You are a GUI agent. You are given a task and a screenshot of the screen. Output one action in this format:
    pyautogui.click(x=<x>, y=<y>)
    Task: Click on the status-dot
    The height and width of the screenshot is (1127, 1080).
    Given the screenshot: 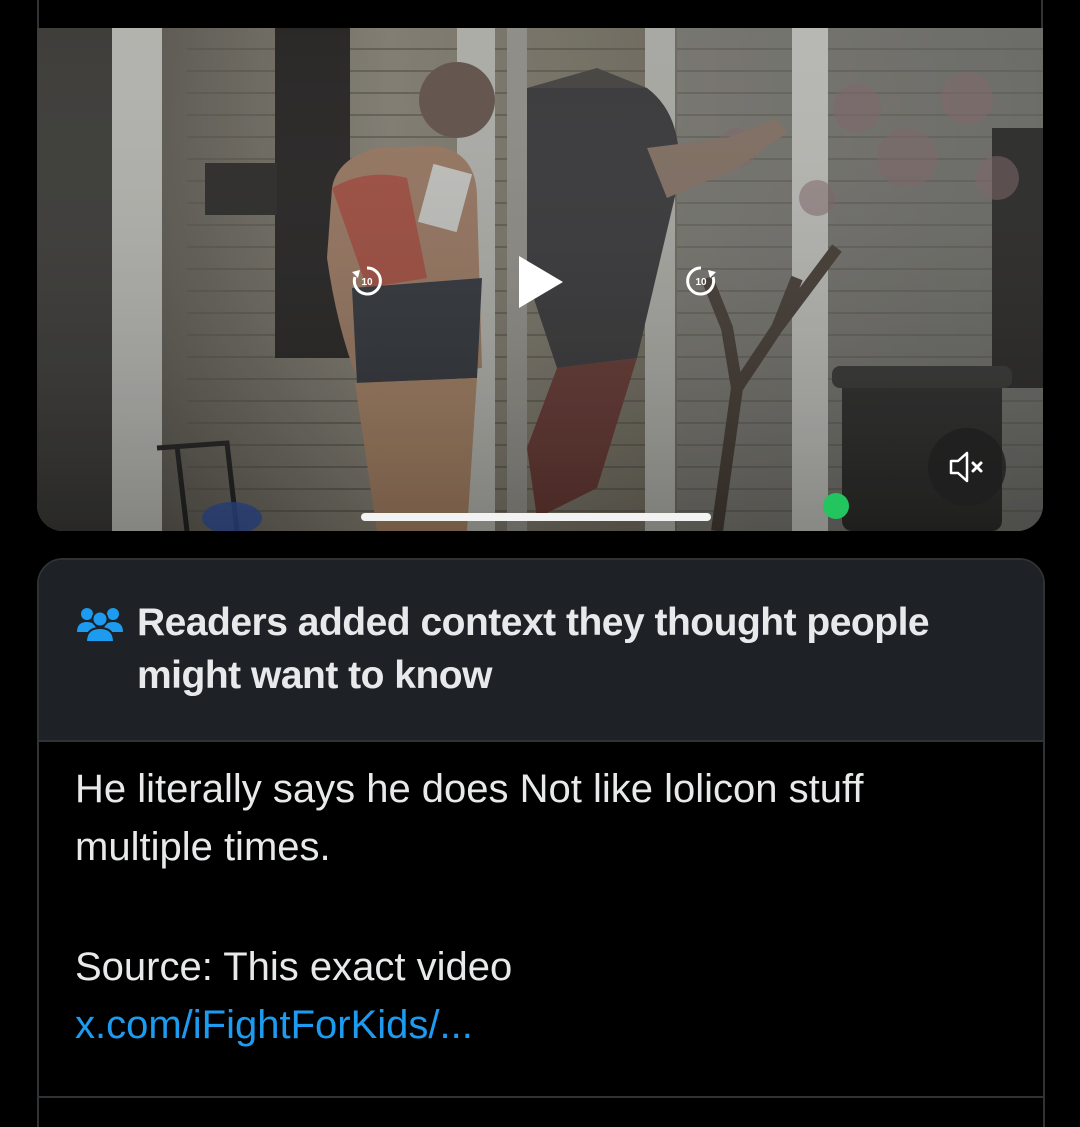 What is the action you would take?
    pyautogui.click(x=836, y=506)
    